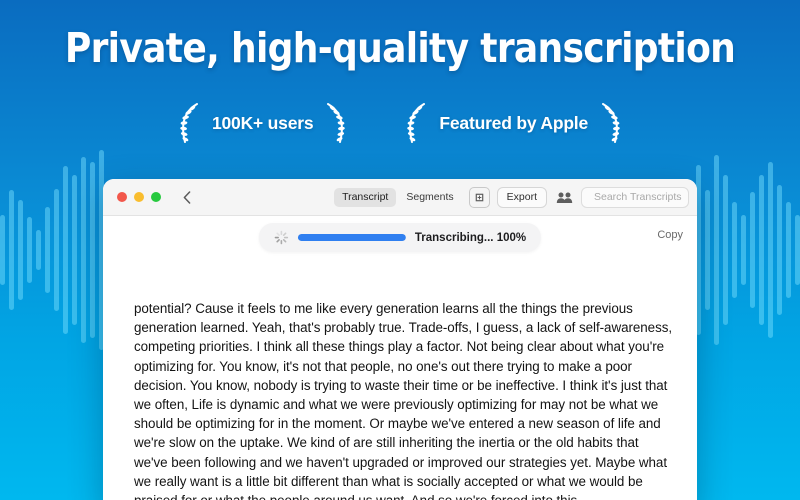 The width and height of the screenshot is (800, 500). I want to click on search-placeholder: Search Transcripts, so click(638, 196).